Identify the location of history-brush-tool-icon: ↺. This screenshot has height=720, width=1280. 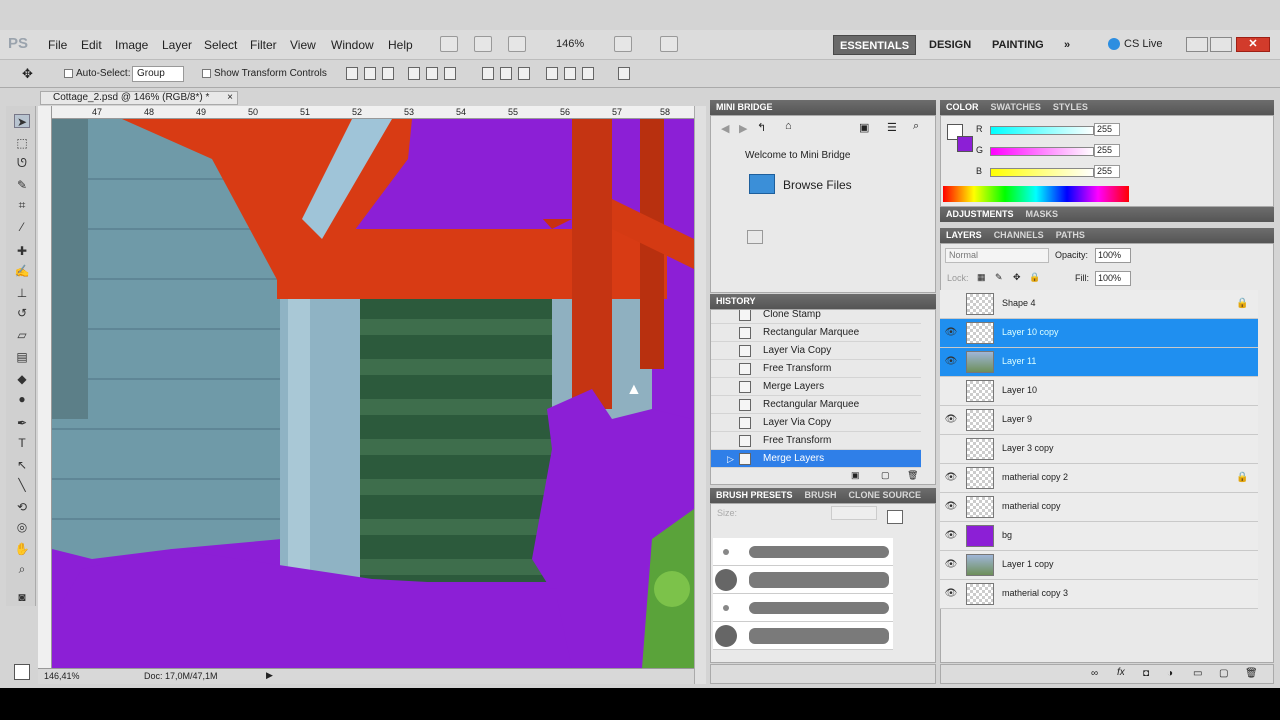
(22, 313).